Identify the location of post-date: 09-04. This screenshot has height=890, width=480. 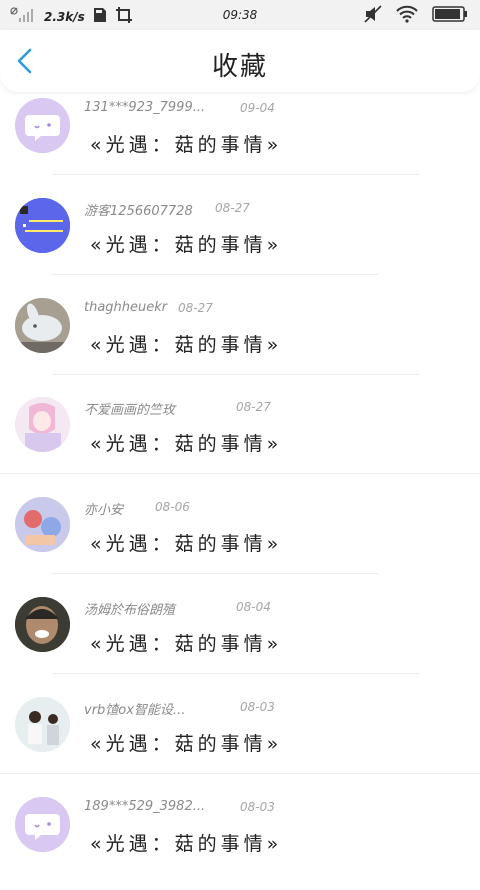
(257, 108).